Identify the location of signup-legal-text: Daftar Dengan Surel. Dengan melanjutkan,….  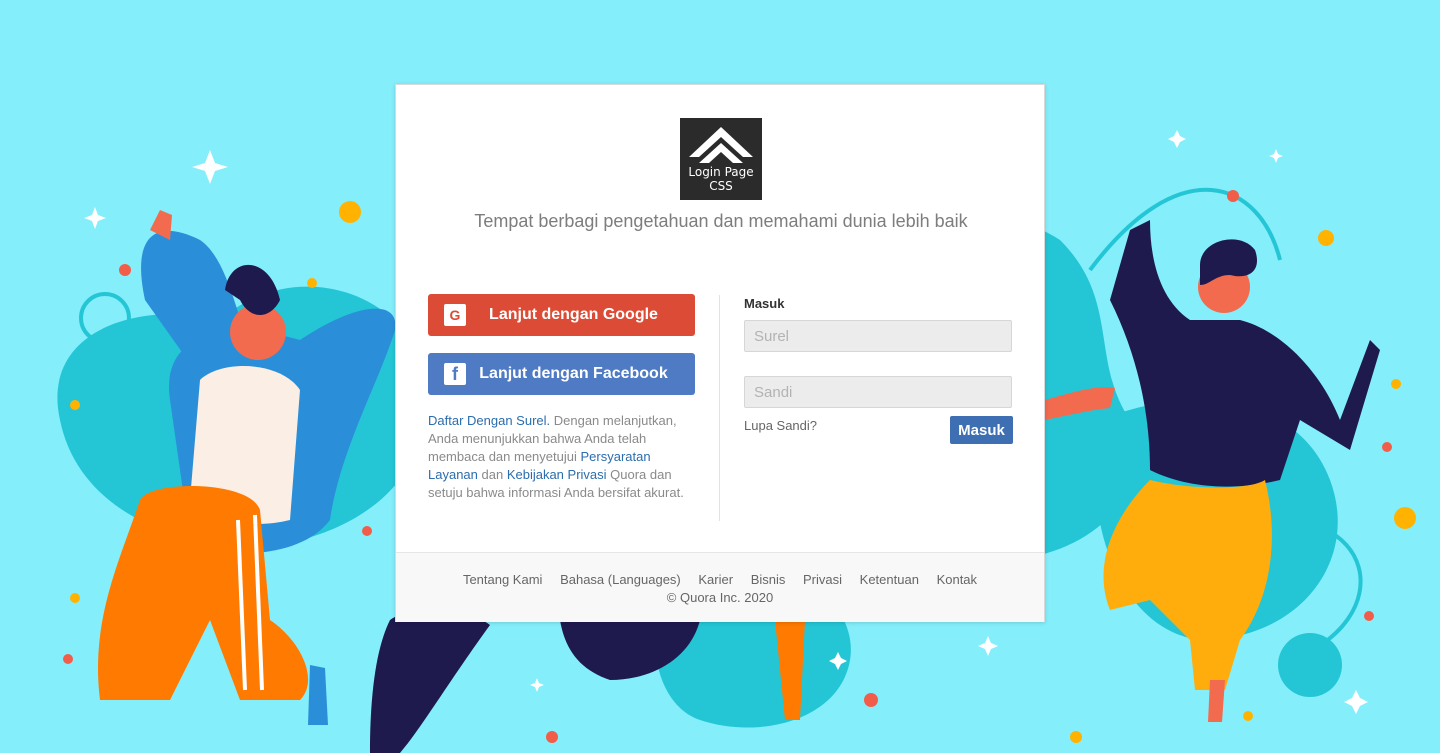
(563, 457).